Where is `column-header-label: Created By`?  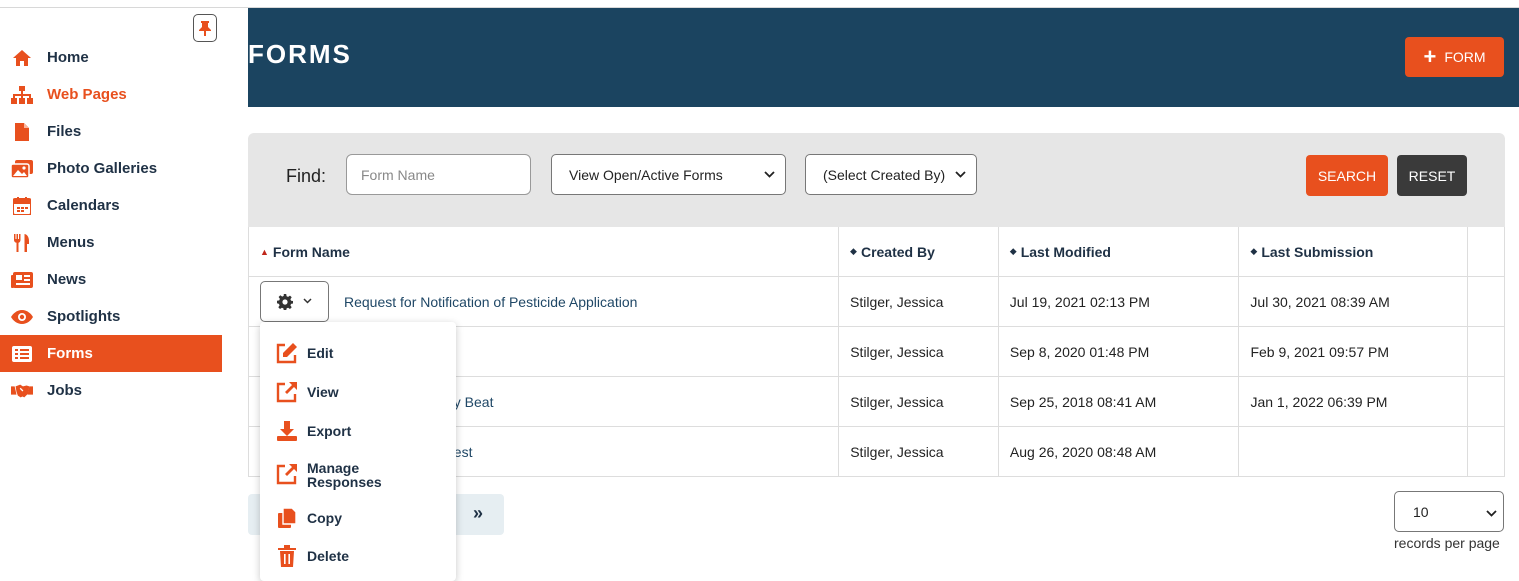 column-header-label: Created By is located at coordinates (897, 251).